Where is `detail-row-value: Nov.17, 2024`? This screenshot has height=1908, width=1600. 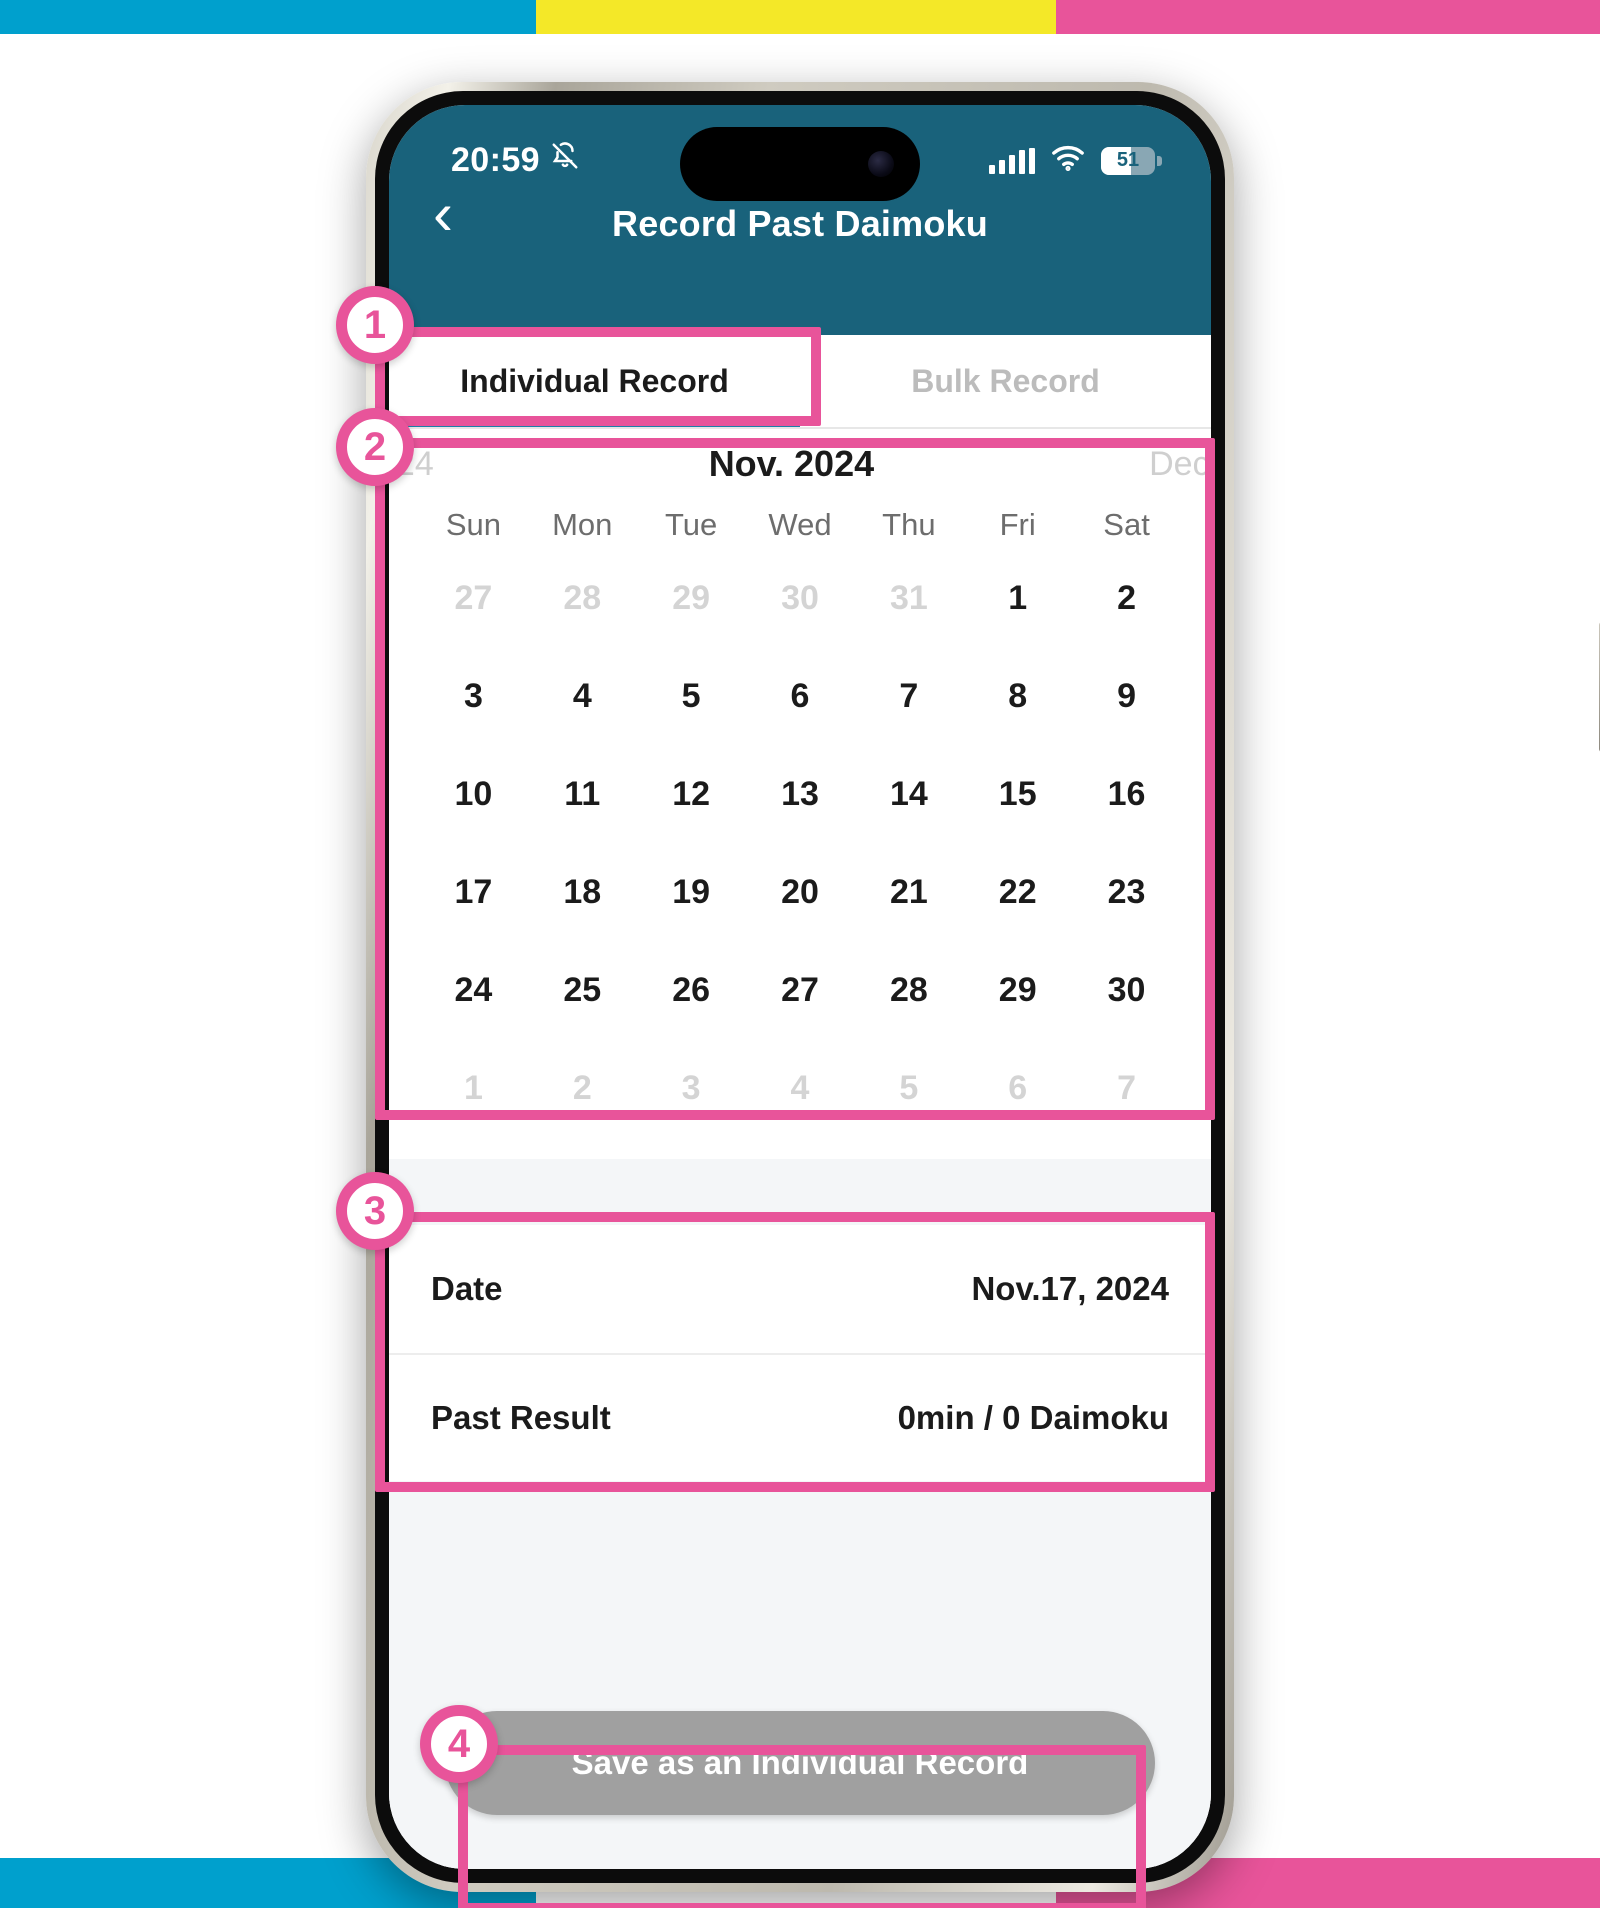
detail-row-value: Nov.17, 2024 is located at coordinates (1070, 1288).